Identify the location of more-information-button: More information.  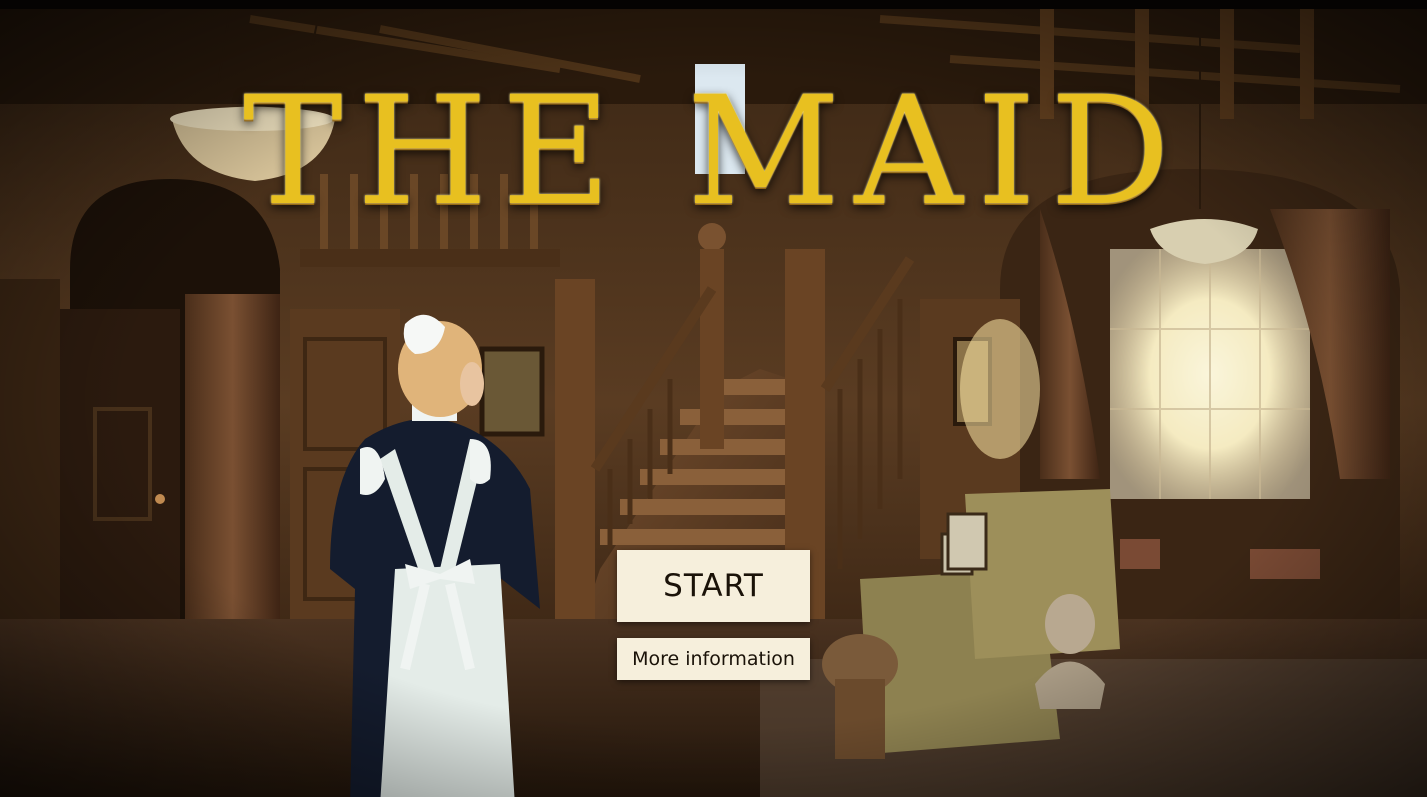
(713, 659).